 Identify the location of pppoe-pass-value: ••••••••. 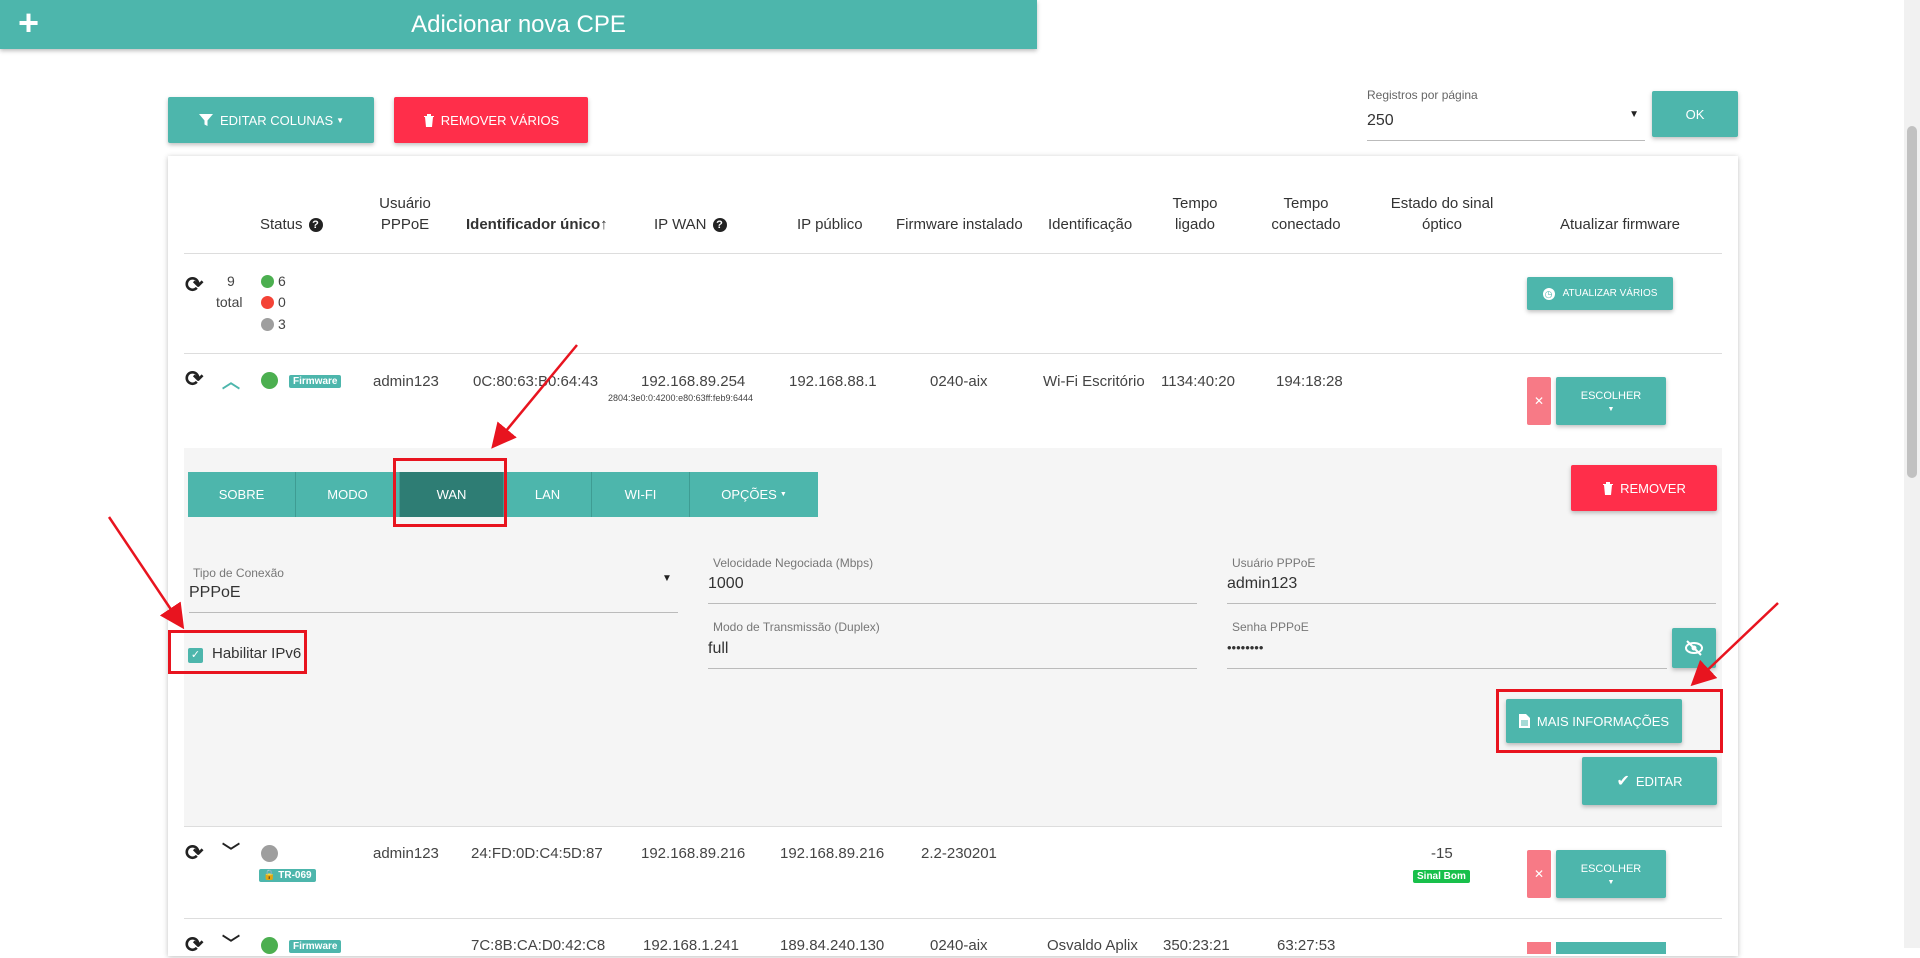
(1245, 647).